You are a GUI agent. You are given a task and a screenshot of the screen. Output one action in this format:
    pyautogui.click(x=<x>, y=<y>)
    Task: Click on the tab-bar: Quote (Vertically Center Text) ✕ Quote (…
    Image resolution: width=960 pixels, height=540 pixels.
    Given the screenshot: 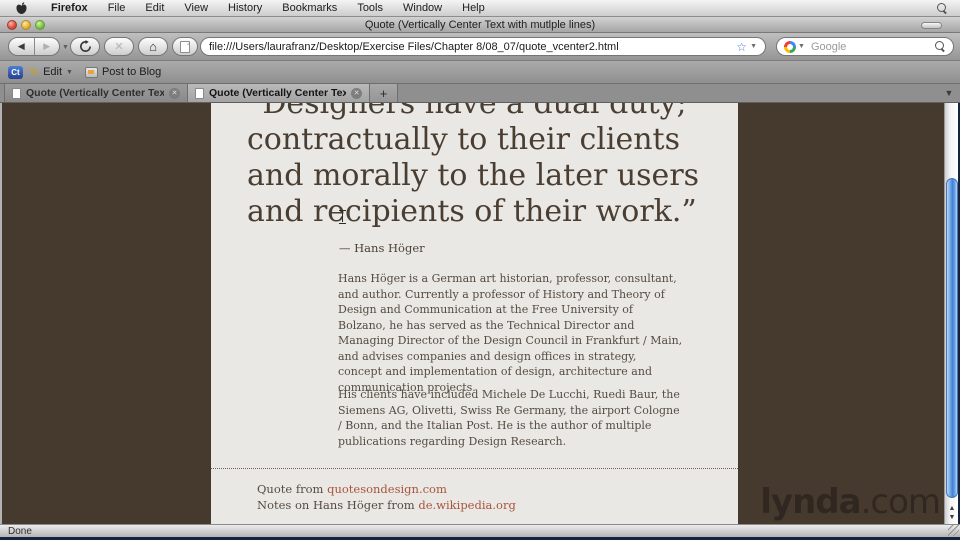 What is the action you would take?
    pyautogui.click(x=480, y=93)
    